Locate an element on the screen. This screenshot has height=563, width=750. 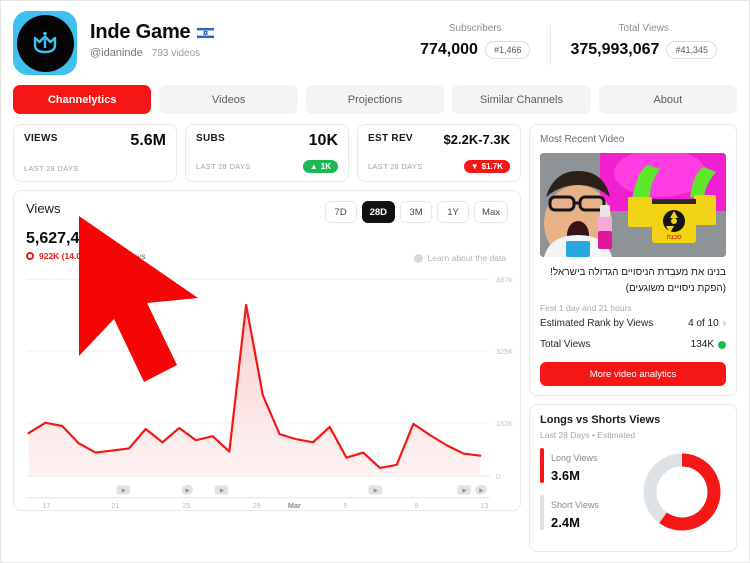
subscribers-value: 774,000 is located at coordinates (449, 49).